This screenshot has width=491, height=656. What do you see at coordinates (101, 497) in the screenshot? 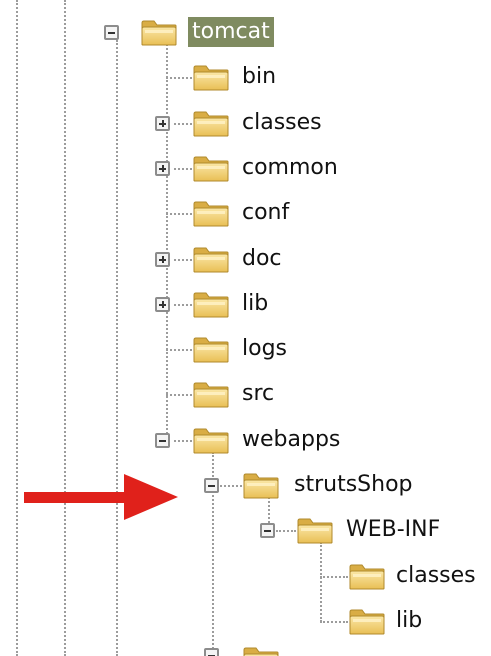
I see `red-arrow-icon` at bounding box center [101, 497].